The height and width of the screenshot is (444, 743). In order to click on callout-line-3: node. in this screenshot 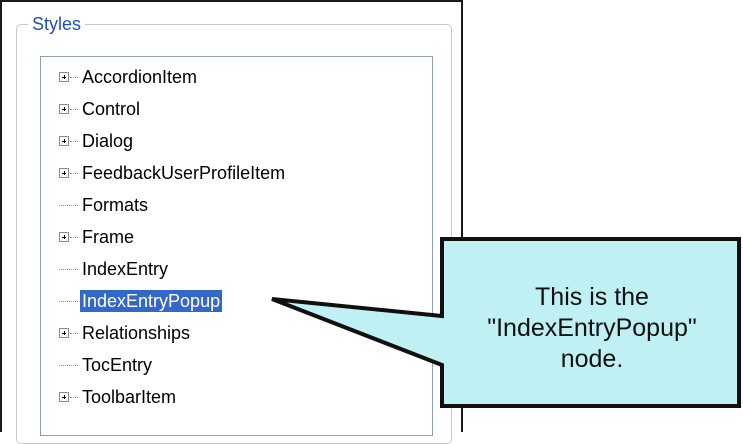, I will do `click(592, 359)`.